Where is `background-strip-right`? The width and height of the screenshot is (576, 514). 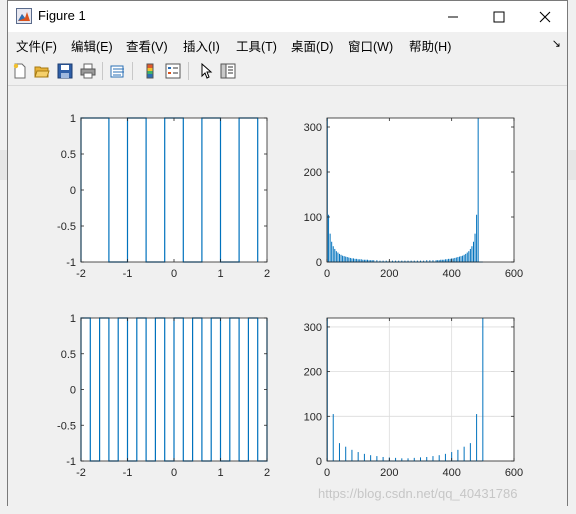 background-strip-right is located at coordinates (572, 165).